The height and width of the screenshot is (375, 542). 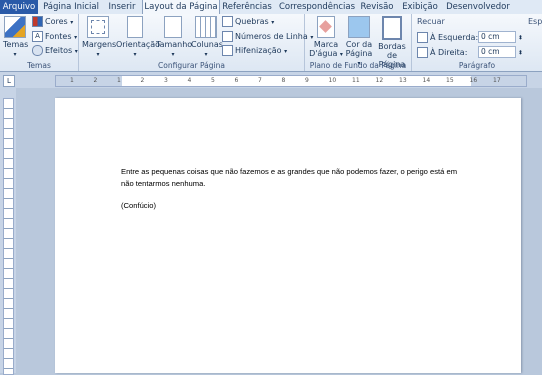 What do you see at coordinates (426, 80) in the screenshot?
I see `ruler-number: 14` at bounding box center [426, 80].